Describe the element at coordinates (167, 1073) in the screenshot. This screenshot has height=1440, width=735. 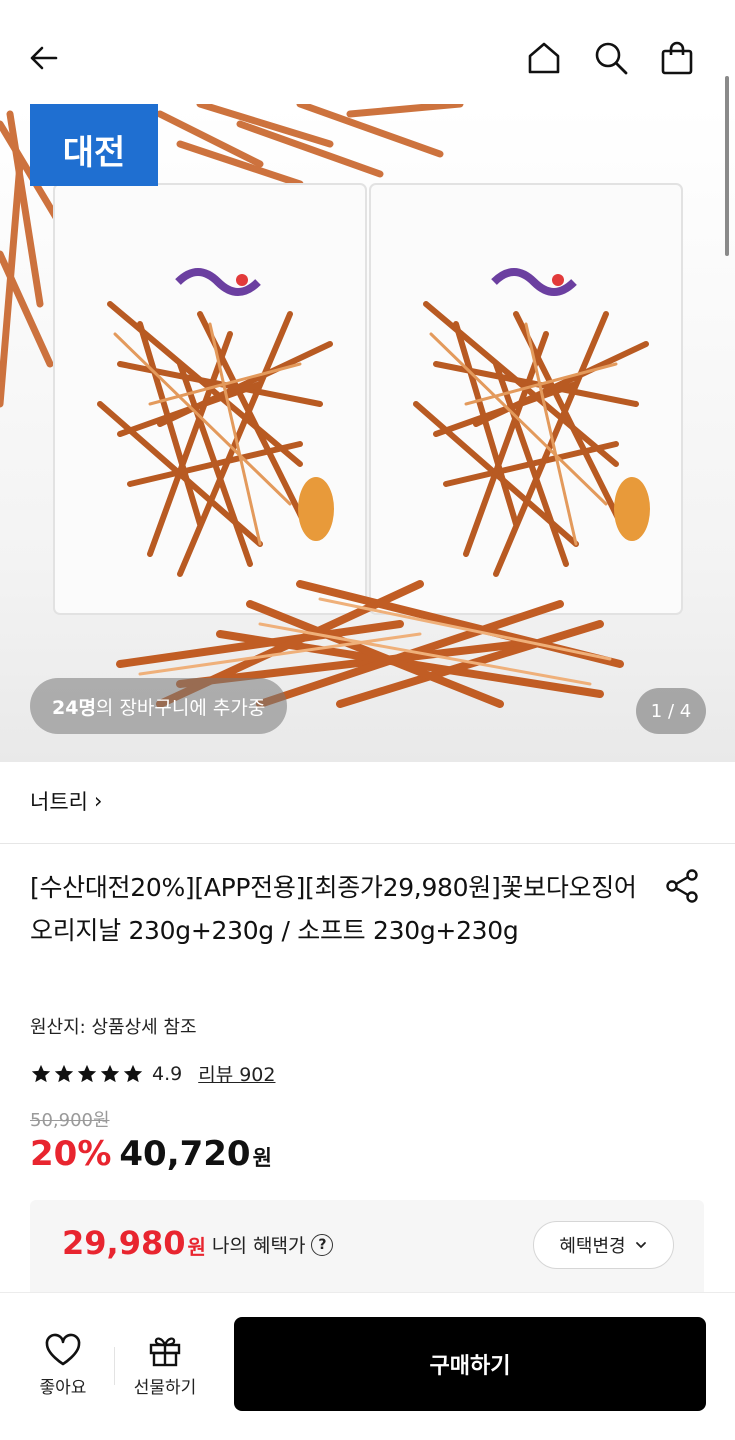
I see `rating-score: 4.9` at that location.